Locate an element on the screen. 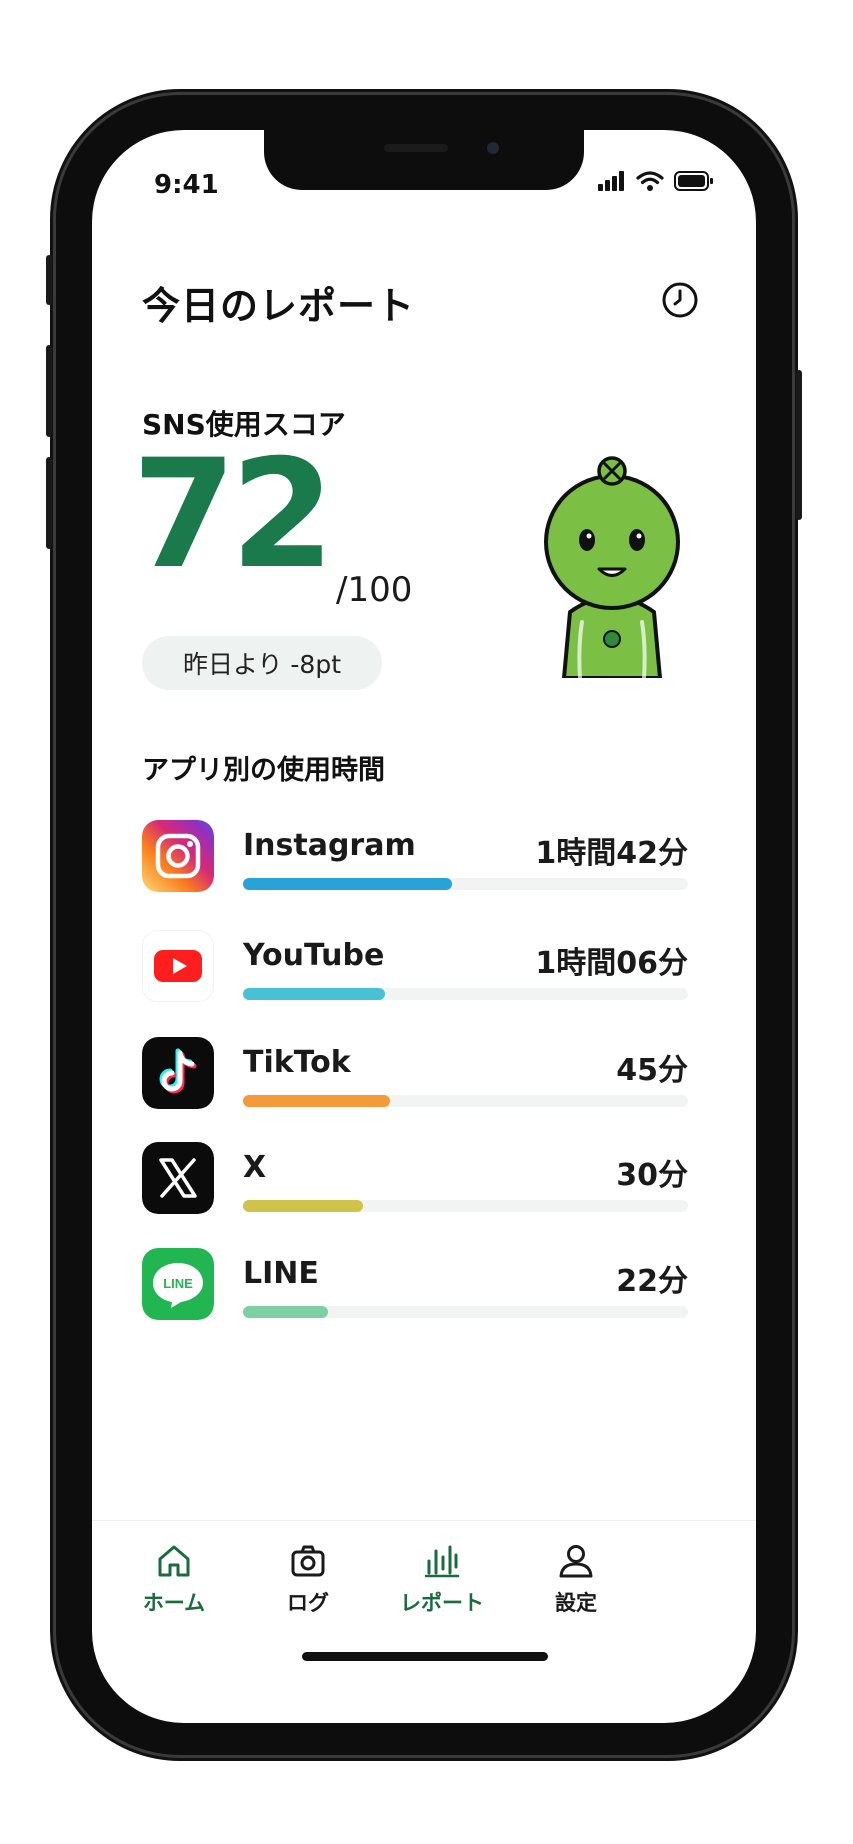  app-time: 1時間06分 is located at coordinates (611, 963).